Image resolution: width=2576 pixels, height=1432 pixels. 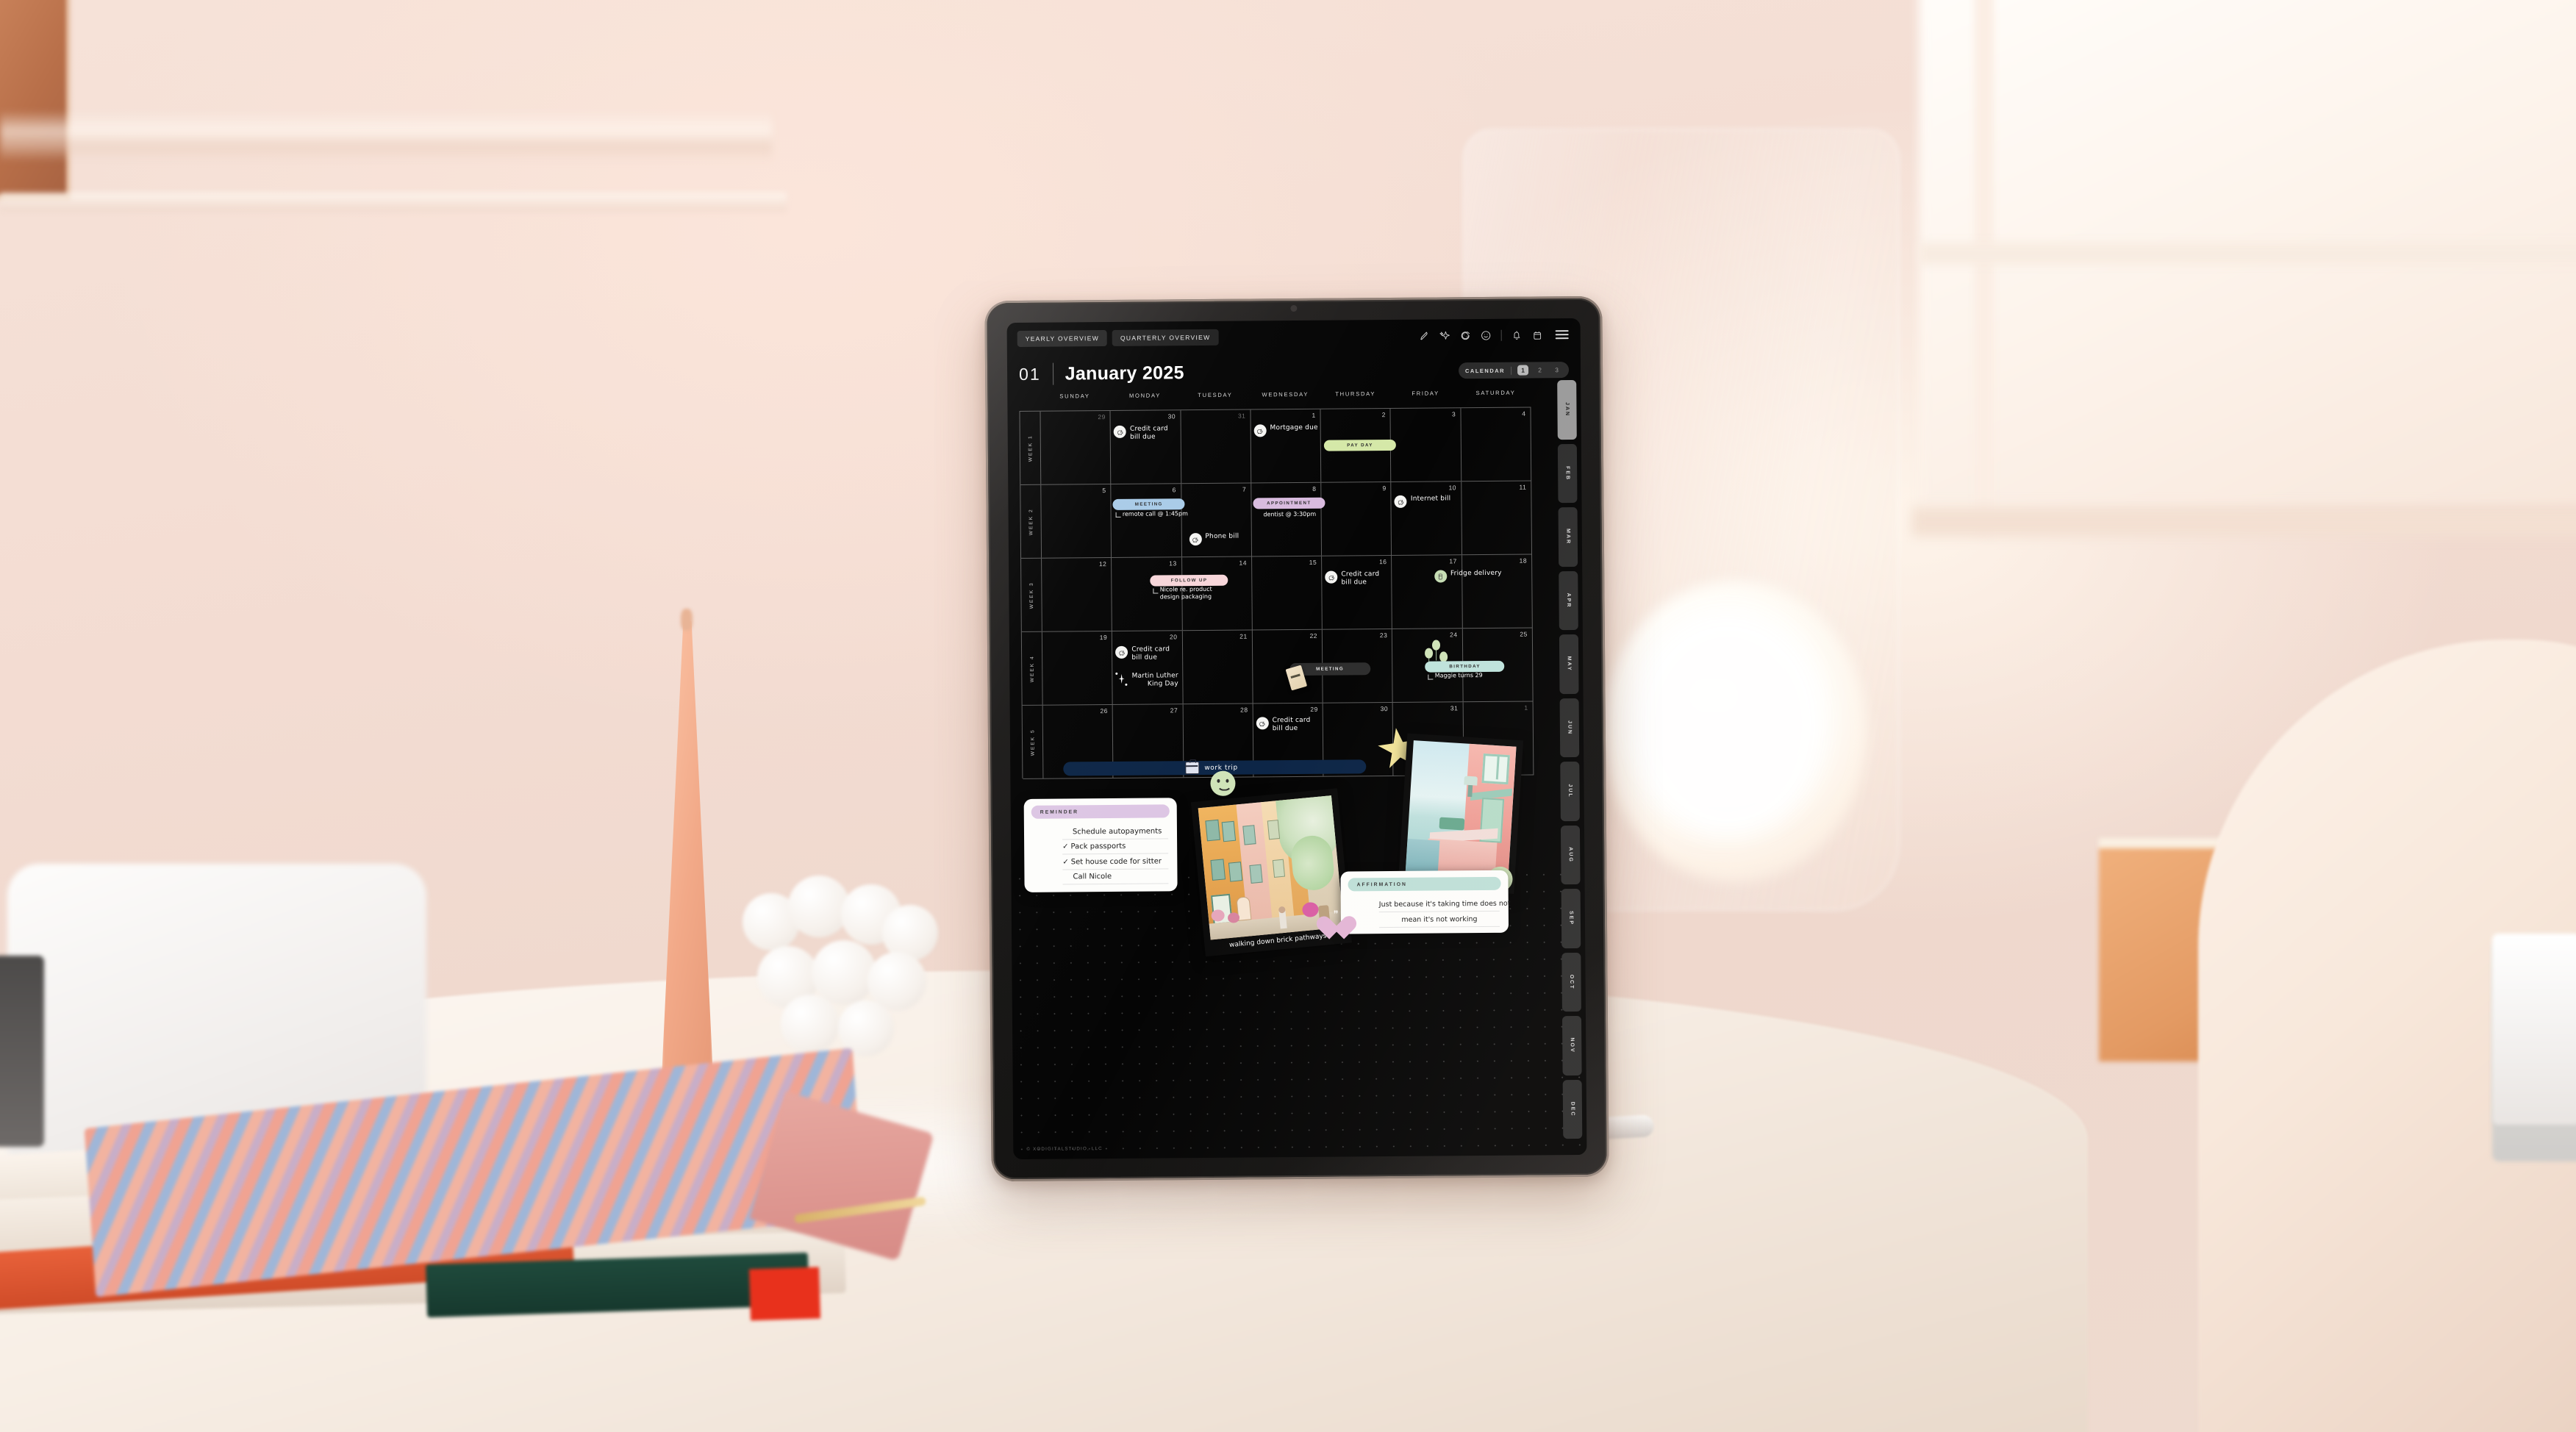 I want to click on page-title: January 2025, so click(x=1124, y=373).